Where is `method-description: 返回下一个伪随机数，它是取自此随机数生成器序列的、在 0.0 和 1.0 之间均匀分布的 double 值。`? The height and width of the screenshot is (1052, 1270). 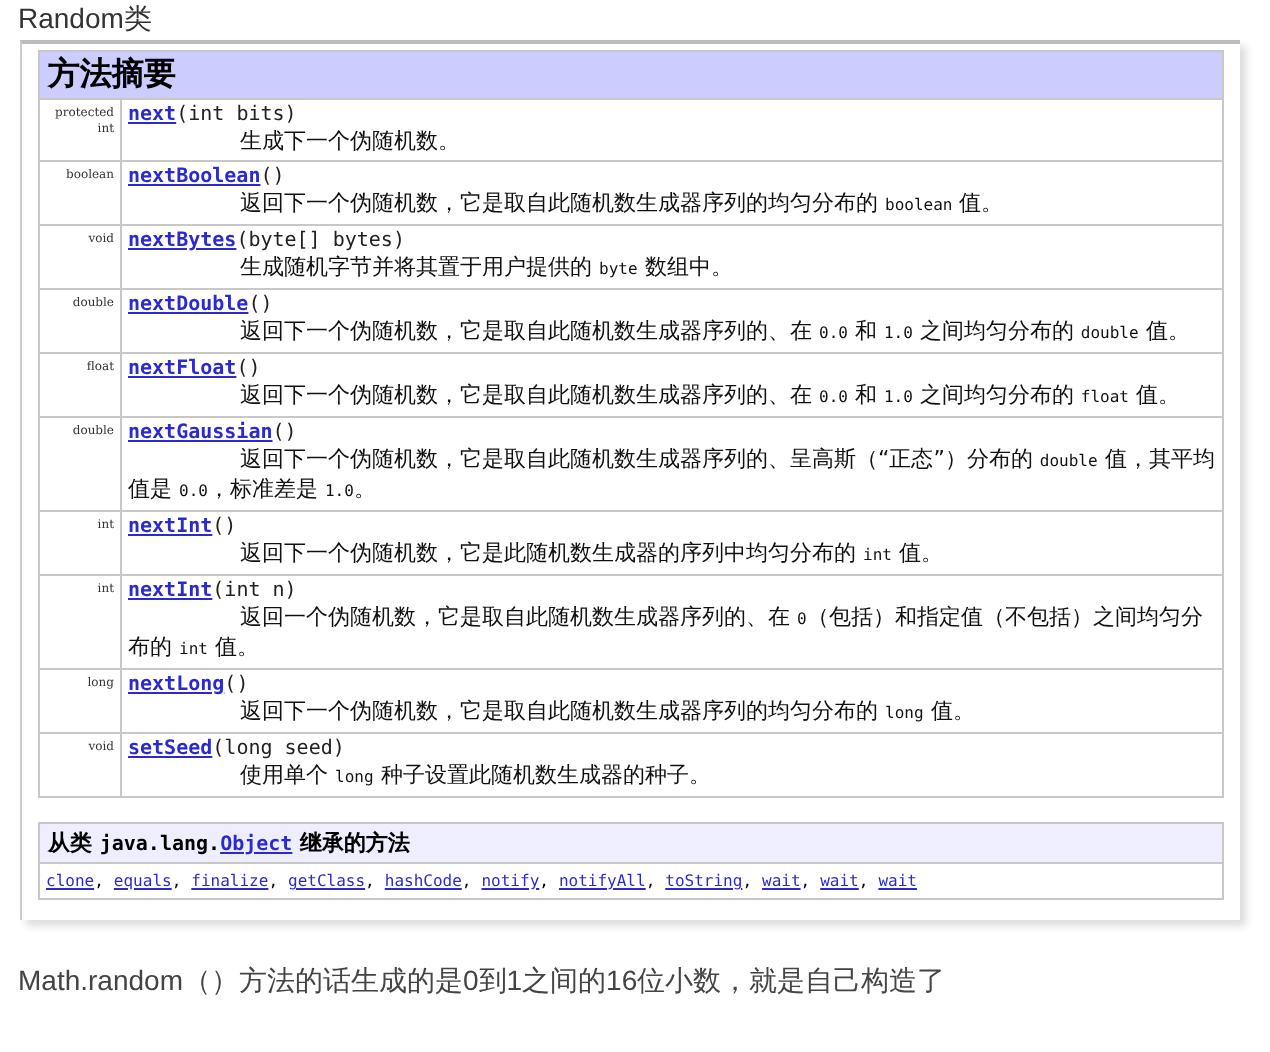 method-description: 返回下一个伪随机数，它是取自此随机数生成器序列的、在 0.0 和 1.0 之间均匀分布的 double 值。 is located at coordinates (715, 333).